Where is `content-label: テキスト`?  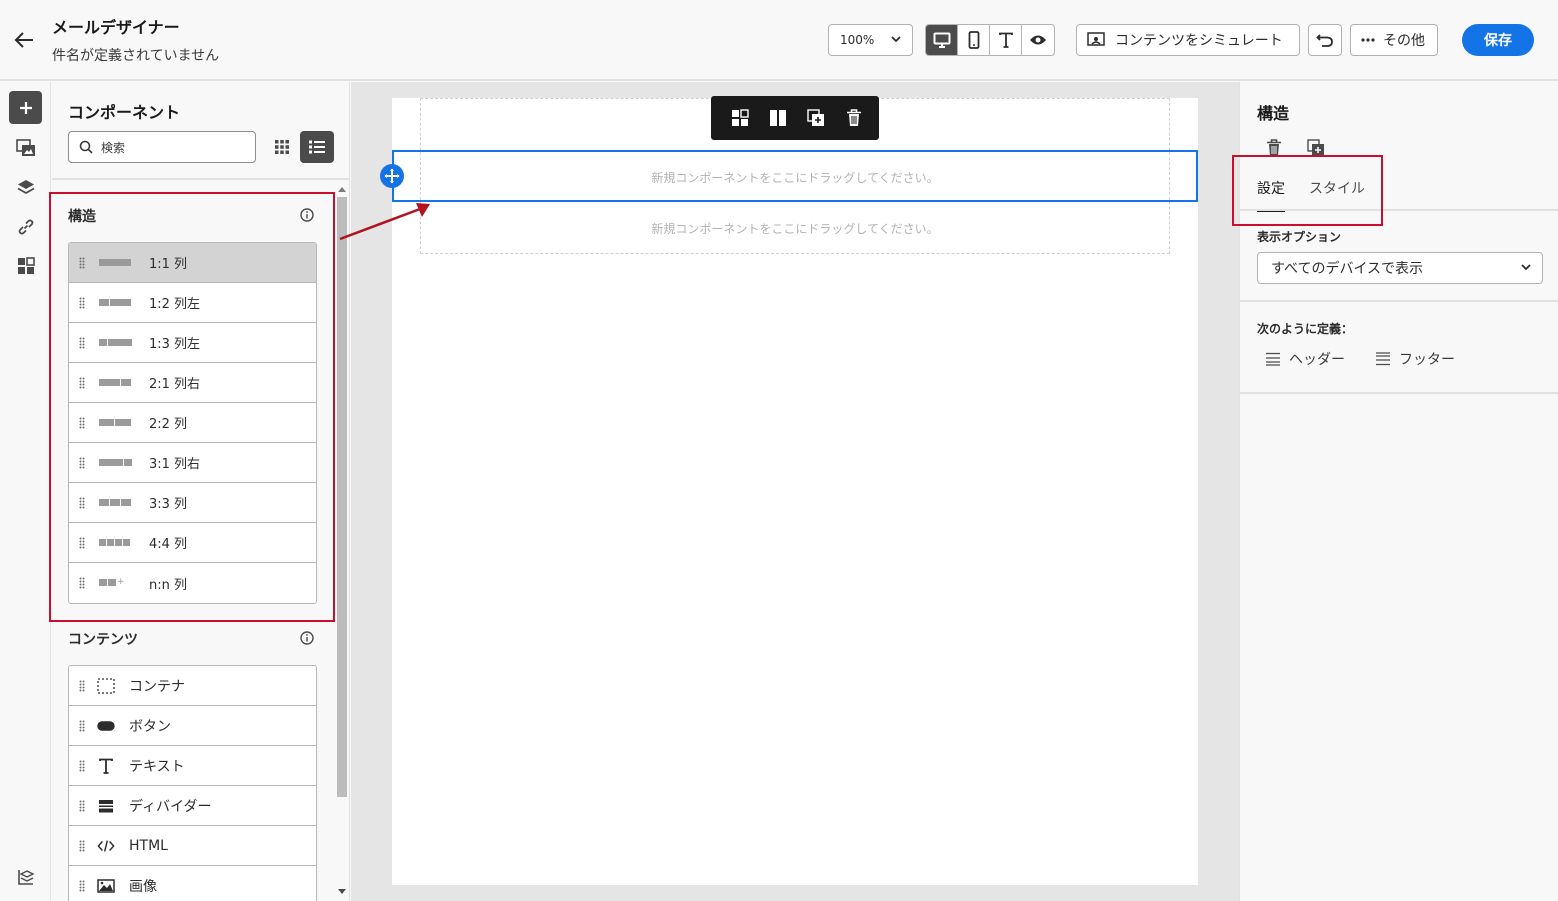 content-label: テキスト is located at coordinates (157, 766).